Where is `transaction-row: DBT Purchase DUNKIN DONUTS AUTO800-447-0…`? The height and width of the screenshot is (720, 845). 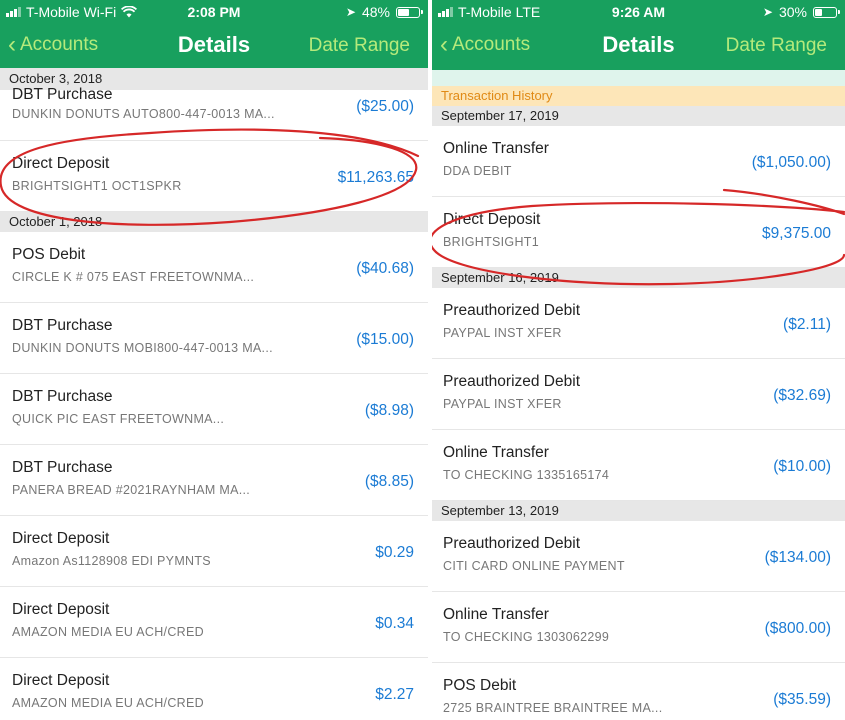 transaction-row: DBT Purchase DUNKIN DONUTS AUTO800-447-0… is located at coordinates (214, 113).